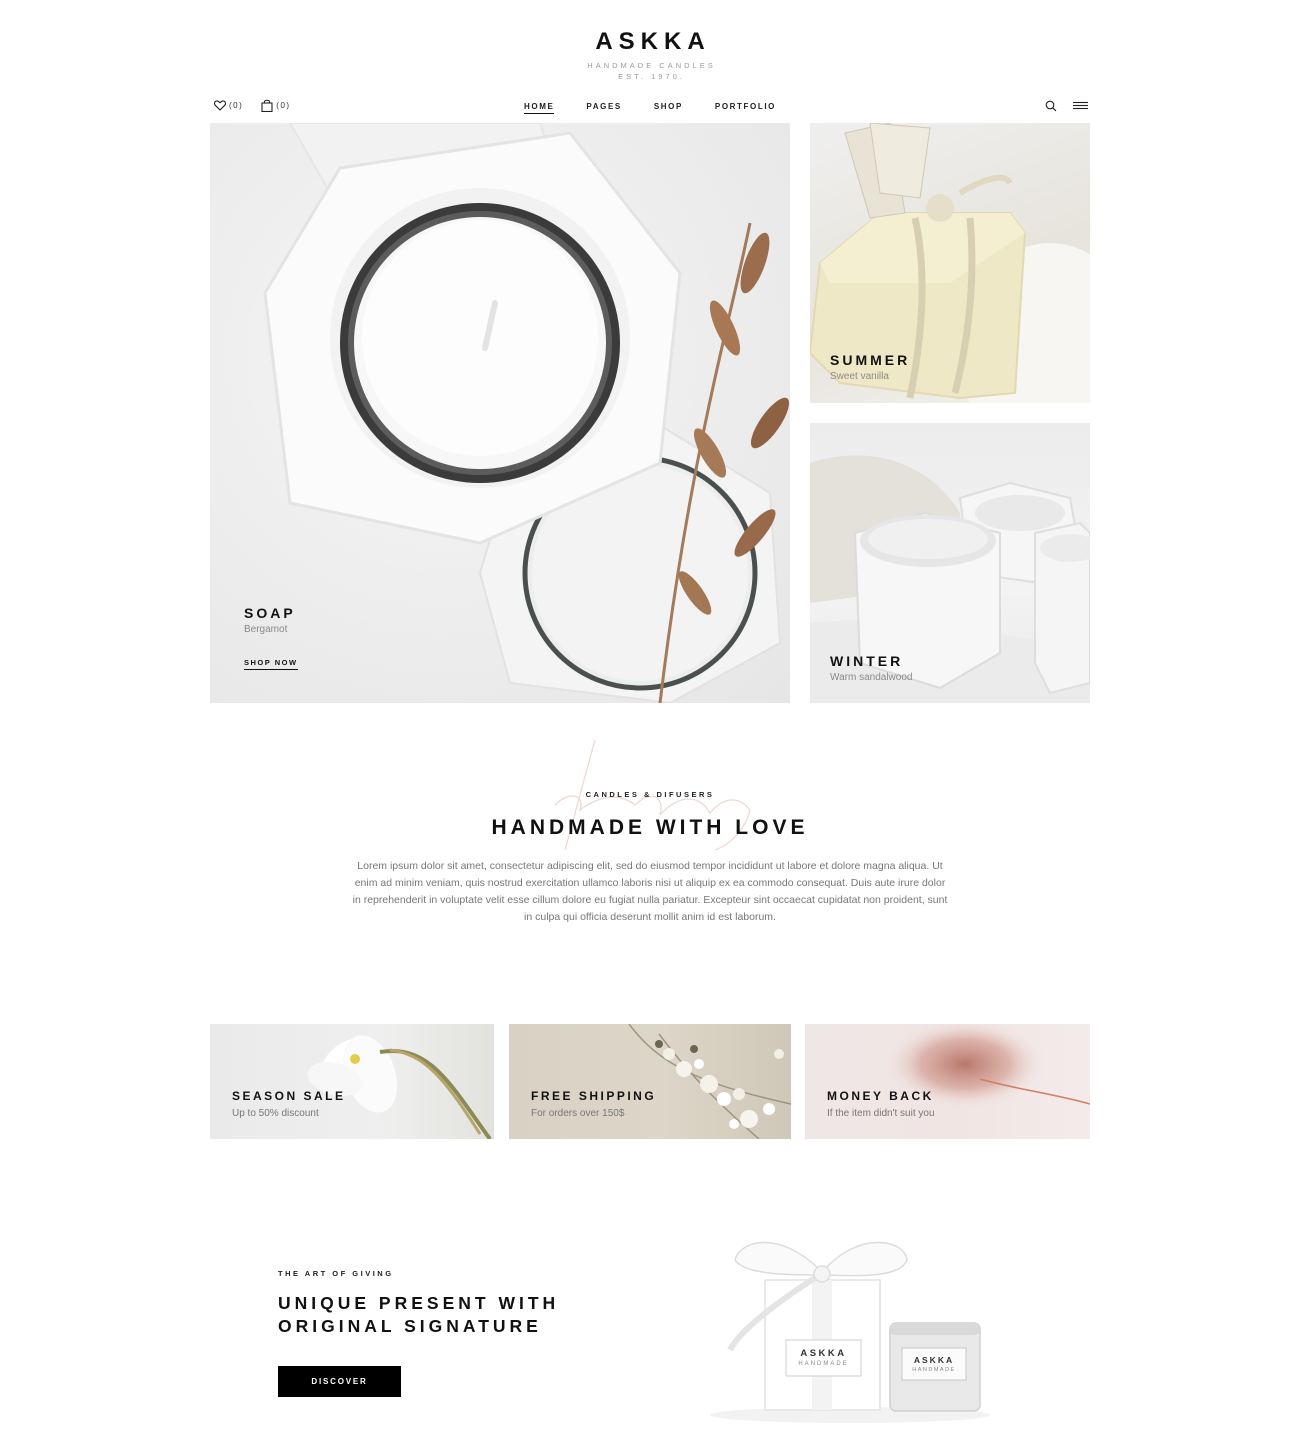 Image resolution: width=1300 pixels, height=1431 pixels. What do you see at coordinates (650, 794) in the screenshot?
I see `intro-eyebrow: CANDLES & DIFUSERS` at bounding box center [650, 794].